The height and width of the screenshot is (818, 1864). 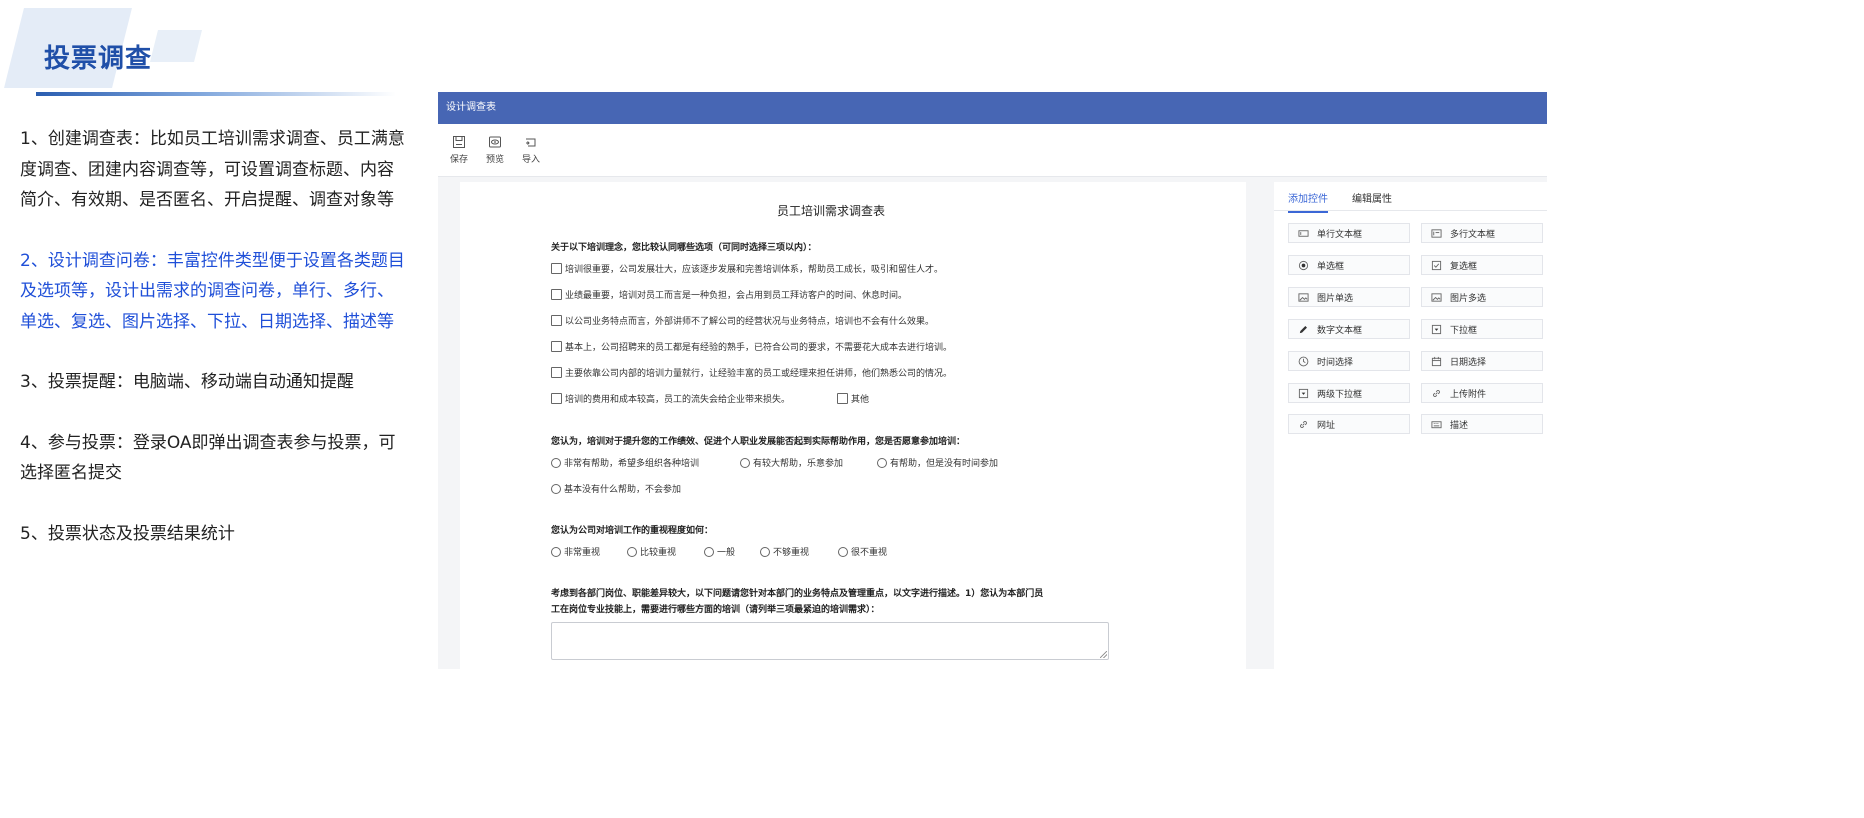 I want to click on multi-line-text-icon, so click(x=1436, y=233).